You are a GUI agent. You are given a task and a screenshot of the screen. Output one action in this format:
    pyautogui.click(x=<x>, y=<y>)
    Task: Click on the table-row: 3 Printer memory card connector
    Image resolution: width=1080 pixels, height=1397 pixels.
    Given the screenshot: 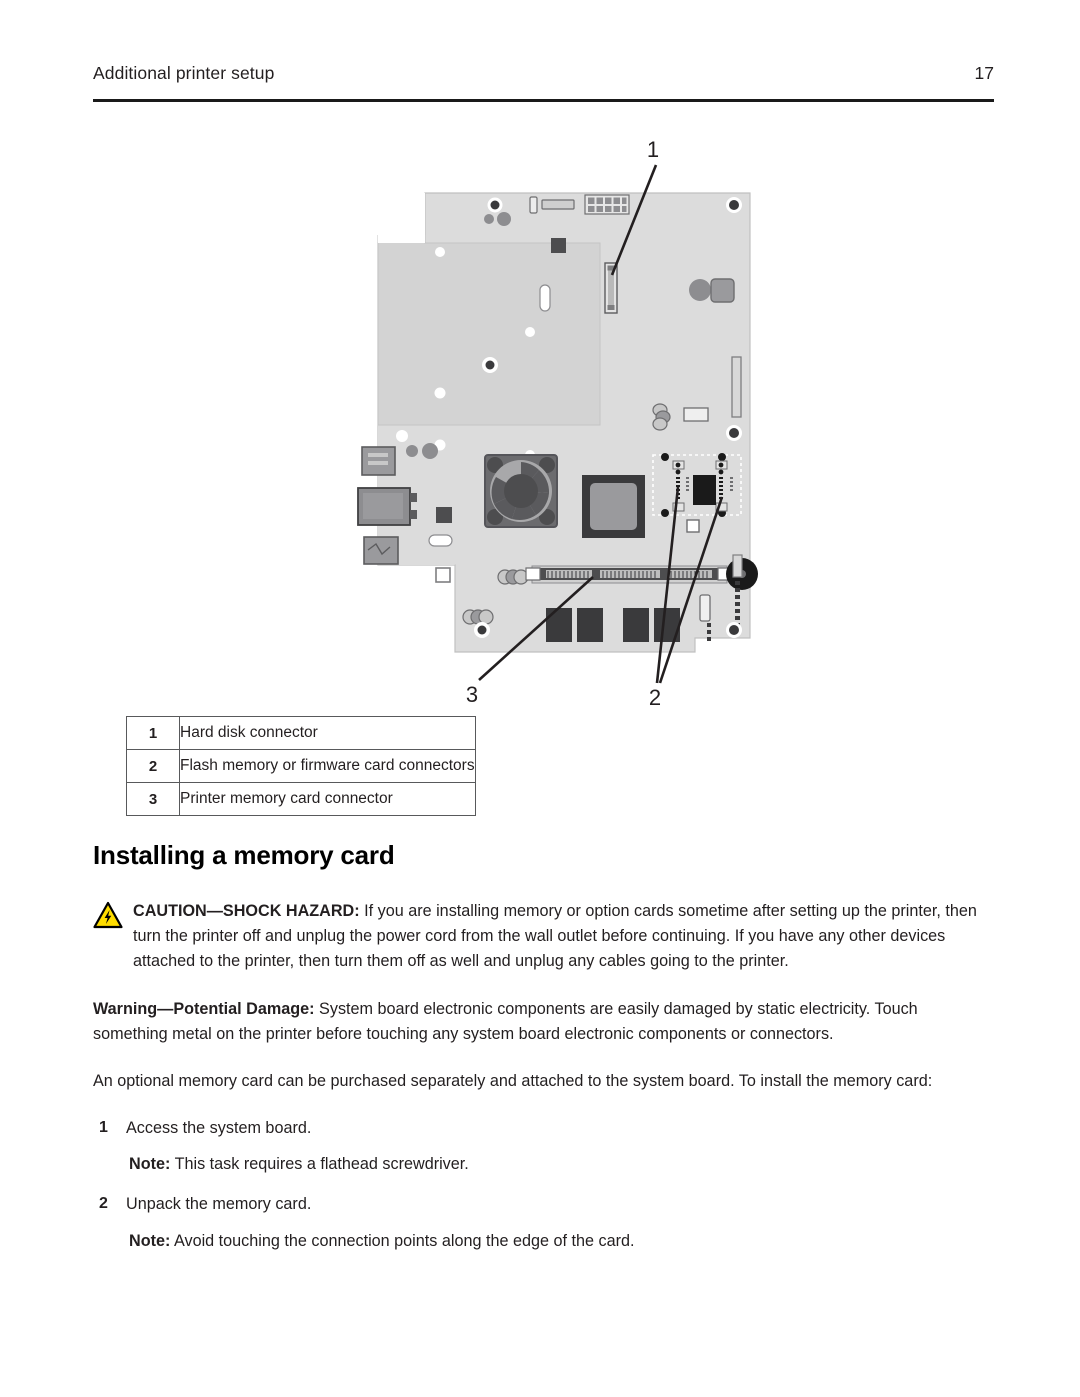 What is the action you would take?
    pyautogui.click(x=301, y=799)
    